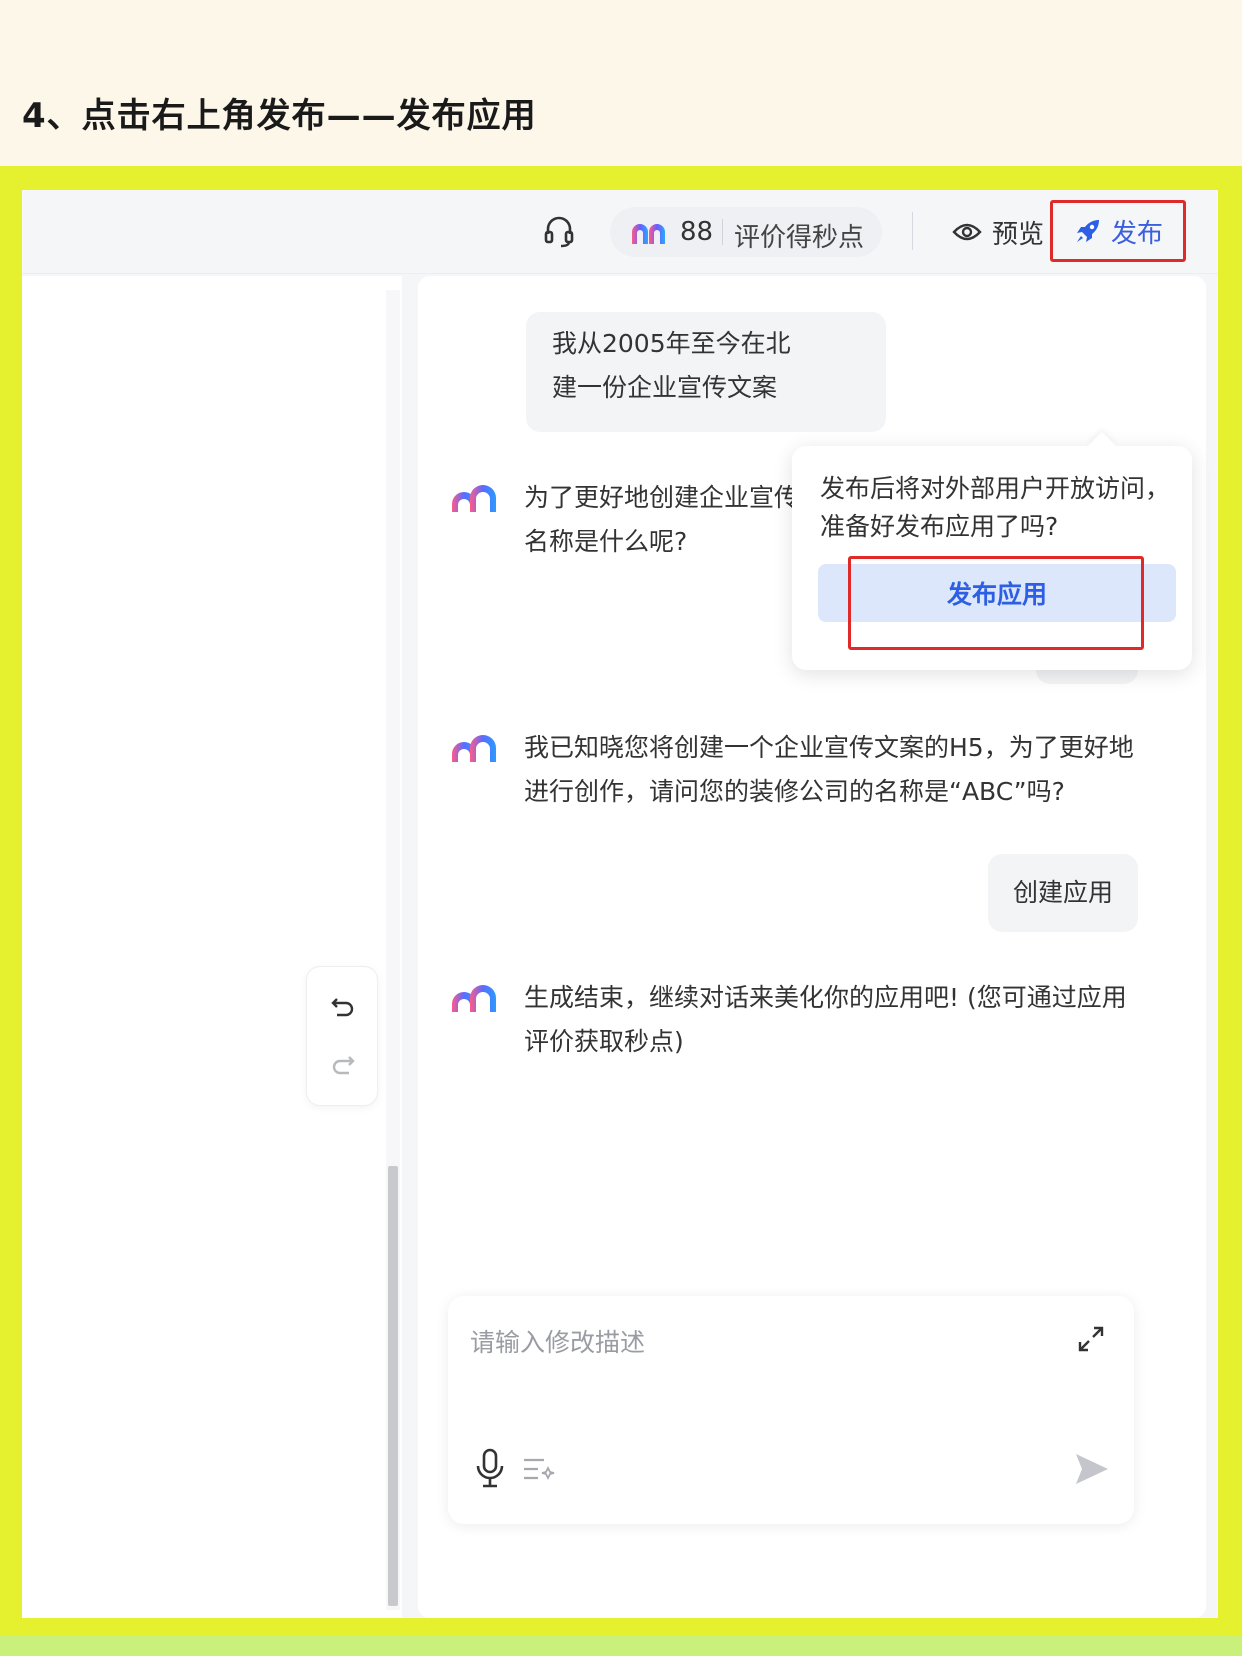  I want to click on user-message-bubble: 创建应用, so click(1063, 893).